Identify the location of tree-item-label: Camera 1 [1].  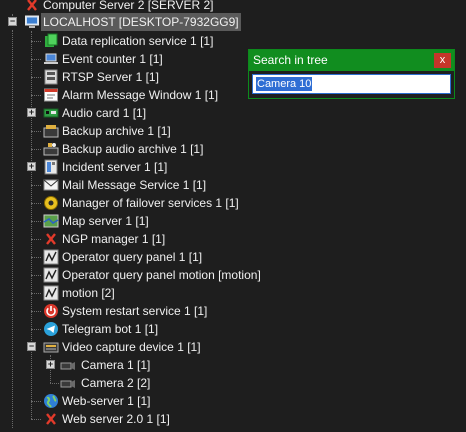
(116, 365).